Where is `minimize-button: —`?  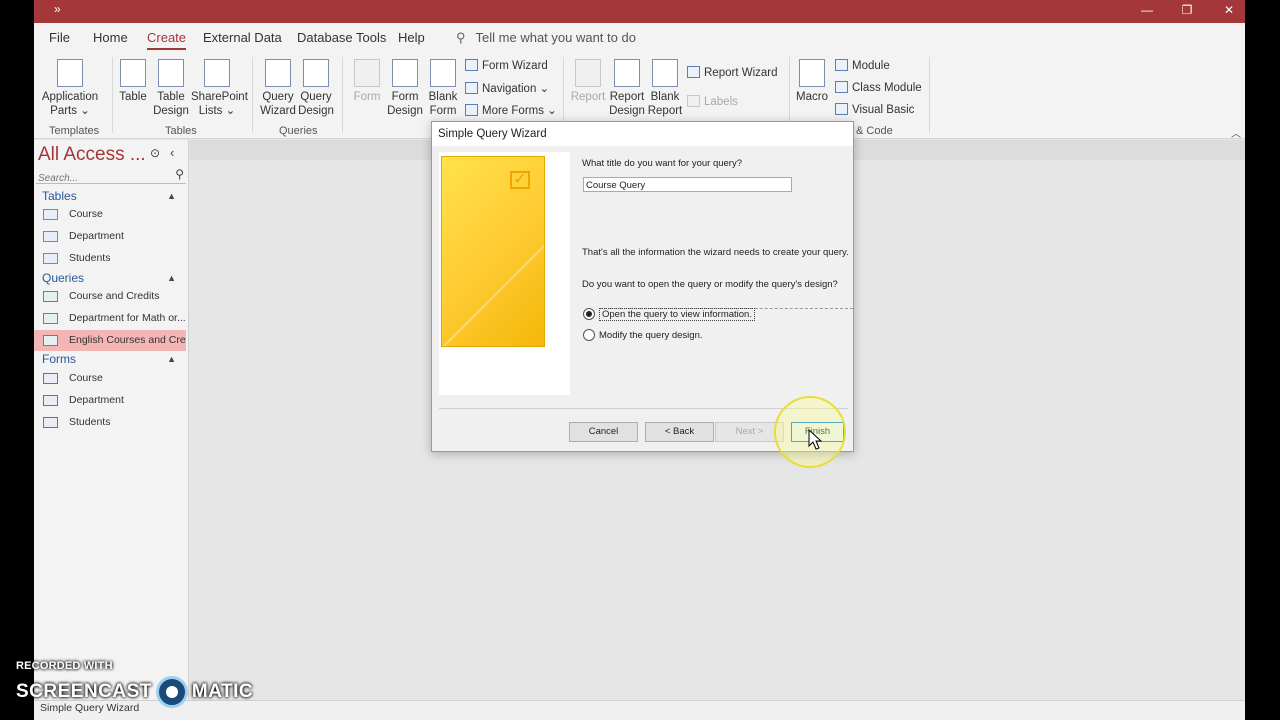
minimize-button: — is located at coordinates (1147, 11).